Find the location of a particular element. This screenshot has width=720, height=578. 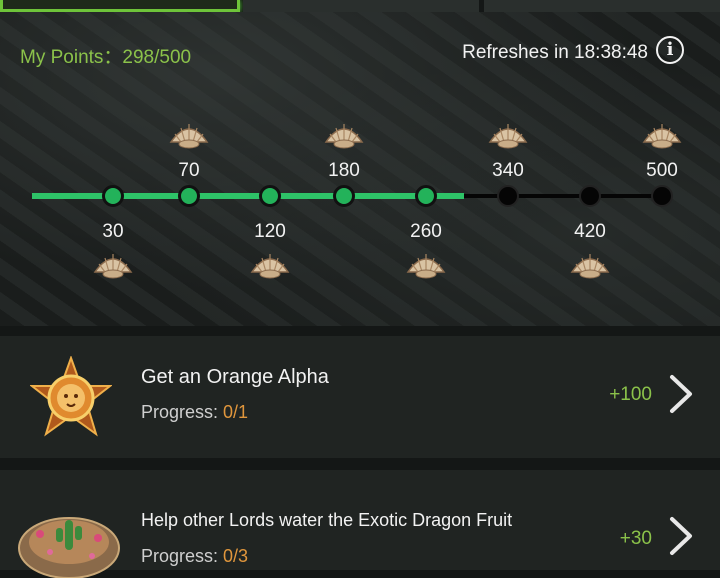

milestone-label: 340 is located at coordinates (508, 170).